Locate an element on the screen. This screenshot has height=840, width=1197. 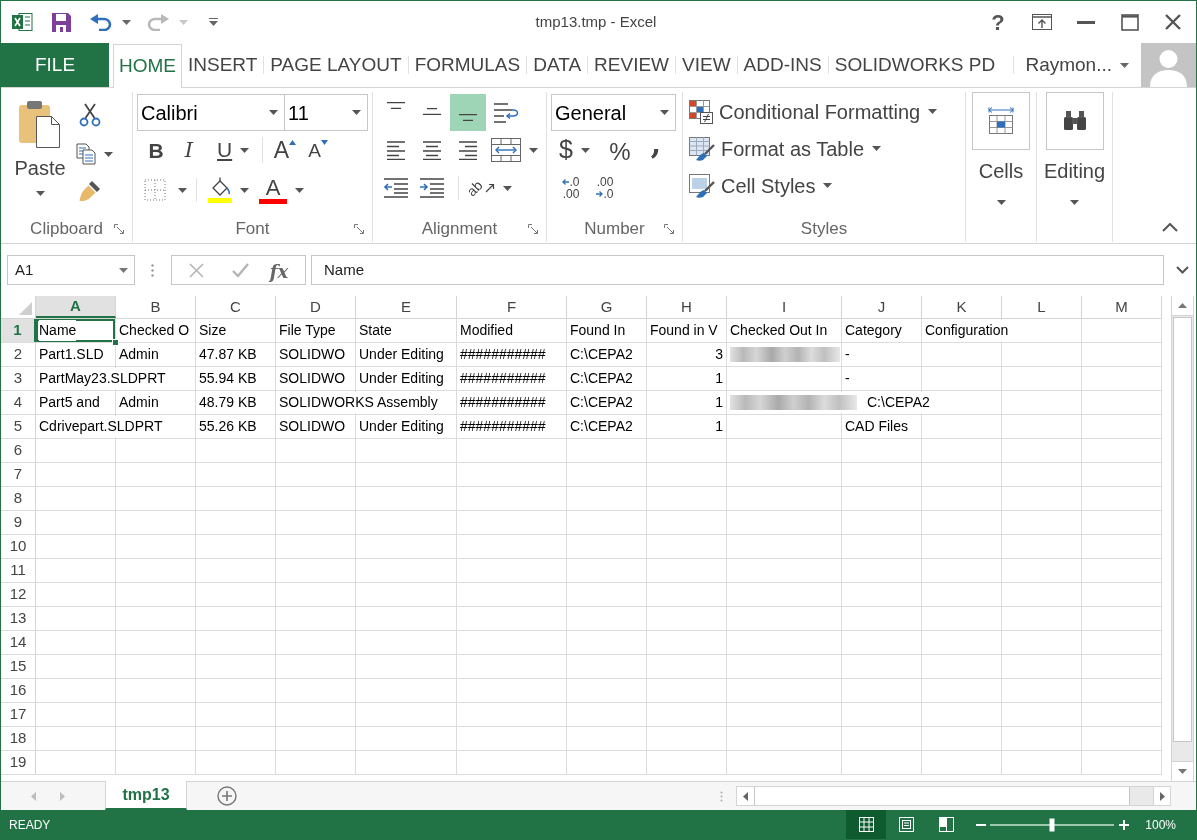
view-button is located at coordinates (866, 824).